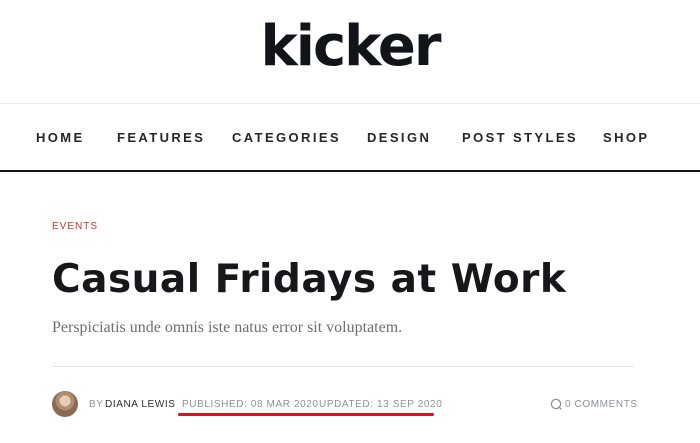 The image size is (700, 443). Describe the element at coordinates (96, 404) in the screenshot. I see `byline-prefix: BY` at that location.